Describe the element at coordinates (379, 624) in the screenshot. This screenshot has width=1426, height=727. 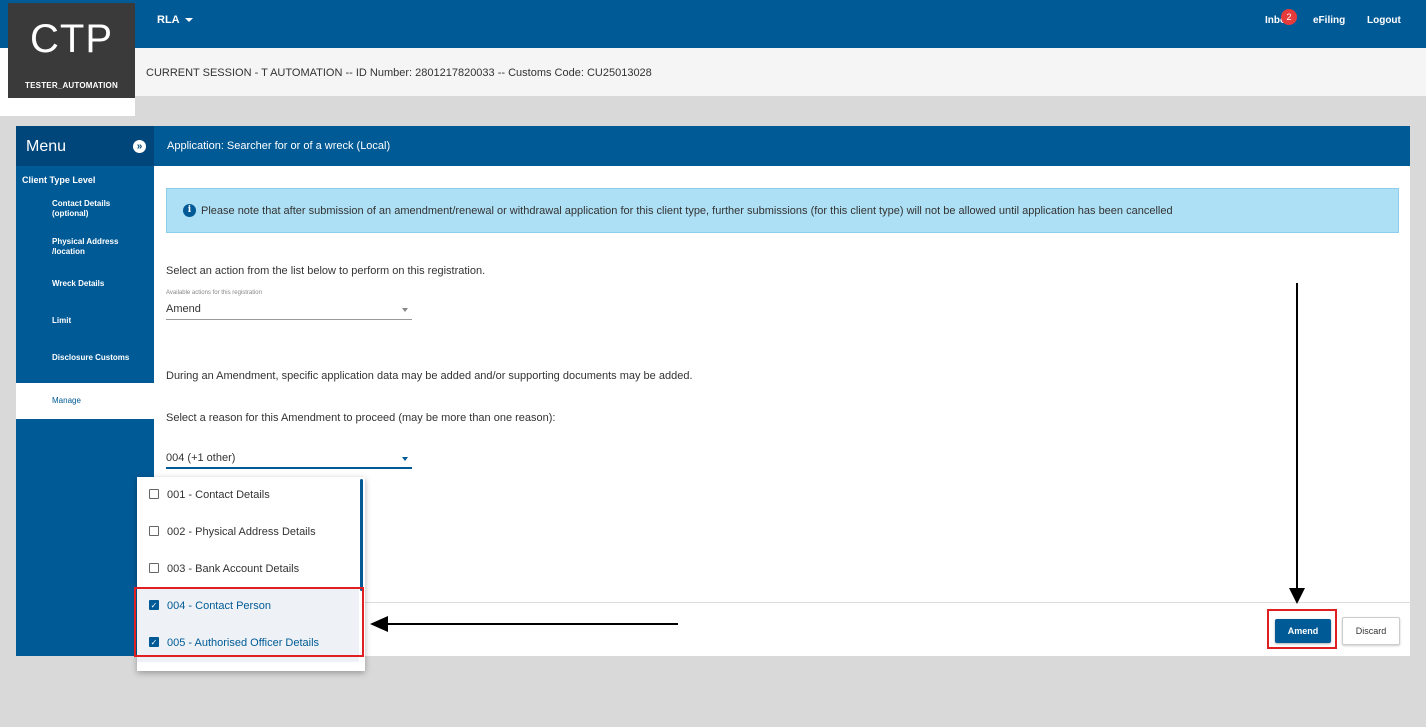
I see `arrow-left-head` at that location.